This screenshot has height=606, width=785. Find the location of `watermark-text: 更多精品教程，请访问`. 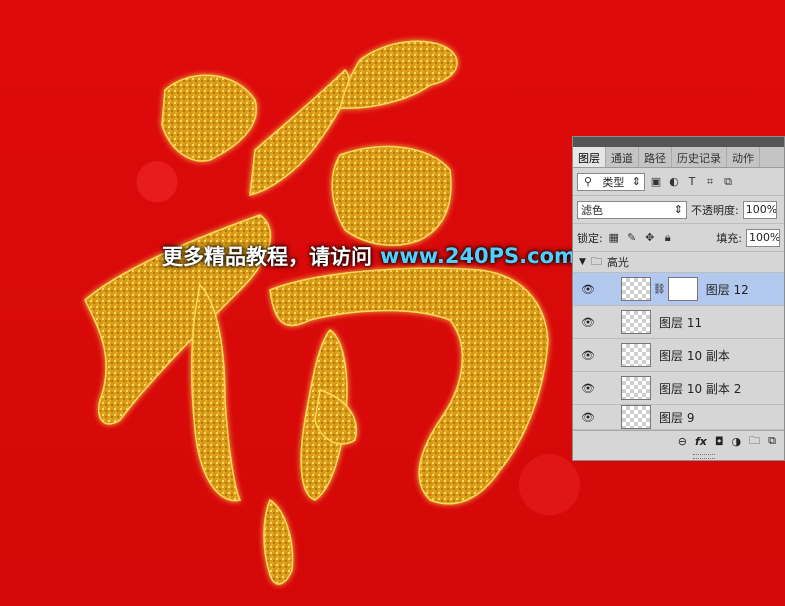

watermark-text: 更多精品教程，请访问 is located at coordinates (267, 257).